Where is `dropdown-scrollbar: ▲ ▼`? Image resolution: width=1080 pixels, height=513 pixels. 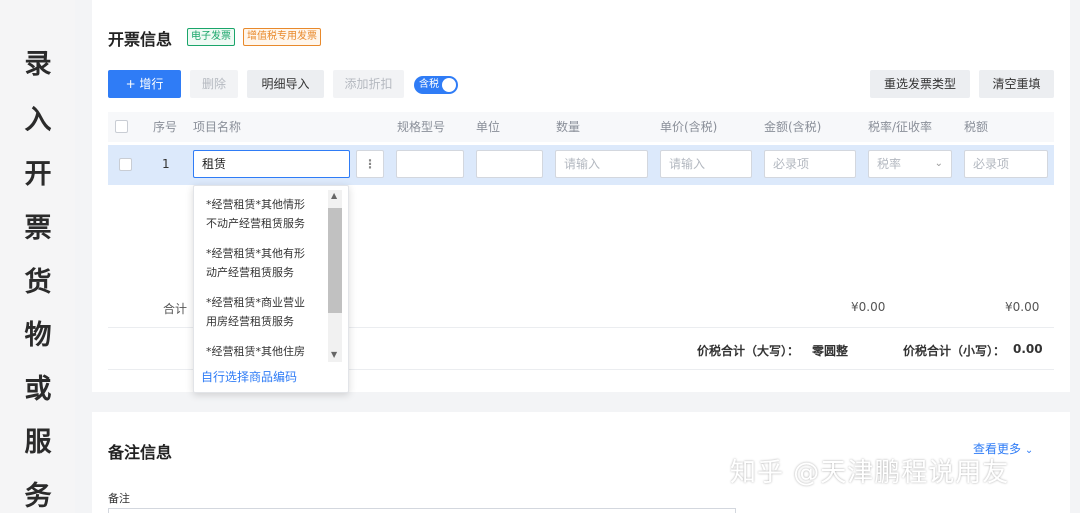 dropdown-scrollbar: ▲ ▼ is located at coordinates (335, 276).